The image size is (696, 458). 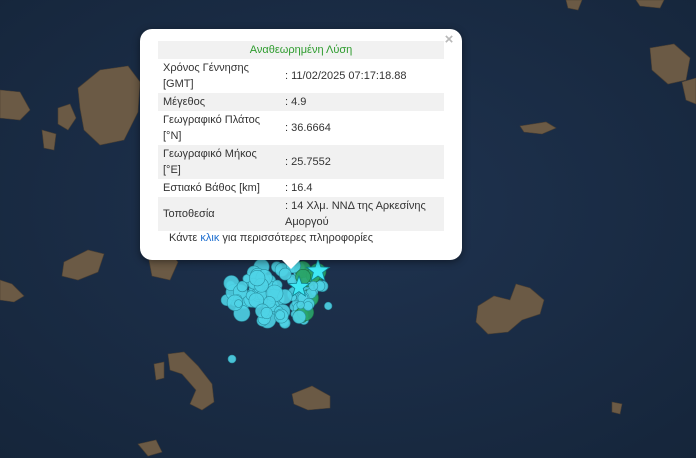 I want to click on table-row: Γεωγραφικό Μήκος [°E] : 25.7552, so click(x=301, y=162).